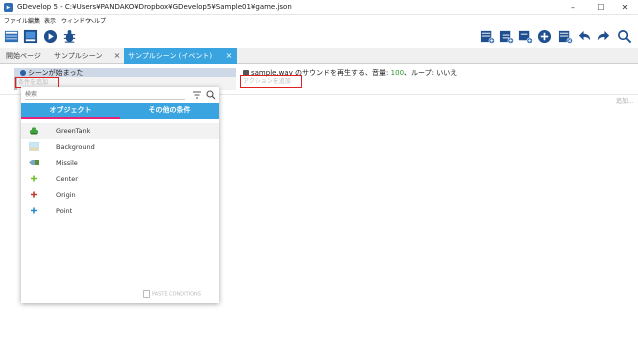 The image size is (638, 360). What do you see at coordinates (624, 36) in the screenshot?
I see `search-toolbar-icon` at bounding box center [624, 36].